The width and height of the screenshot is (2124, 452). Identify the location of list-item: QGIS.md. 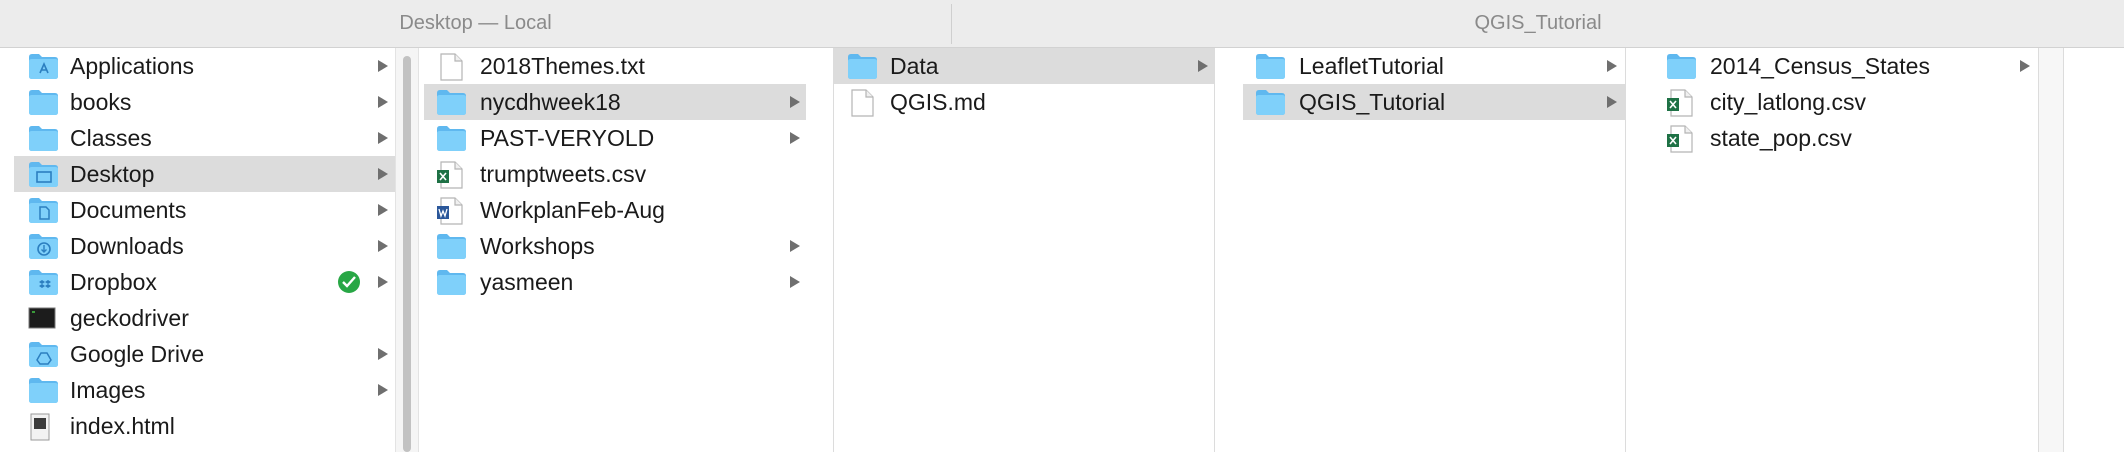
(1024, 102).